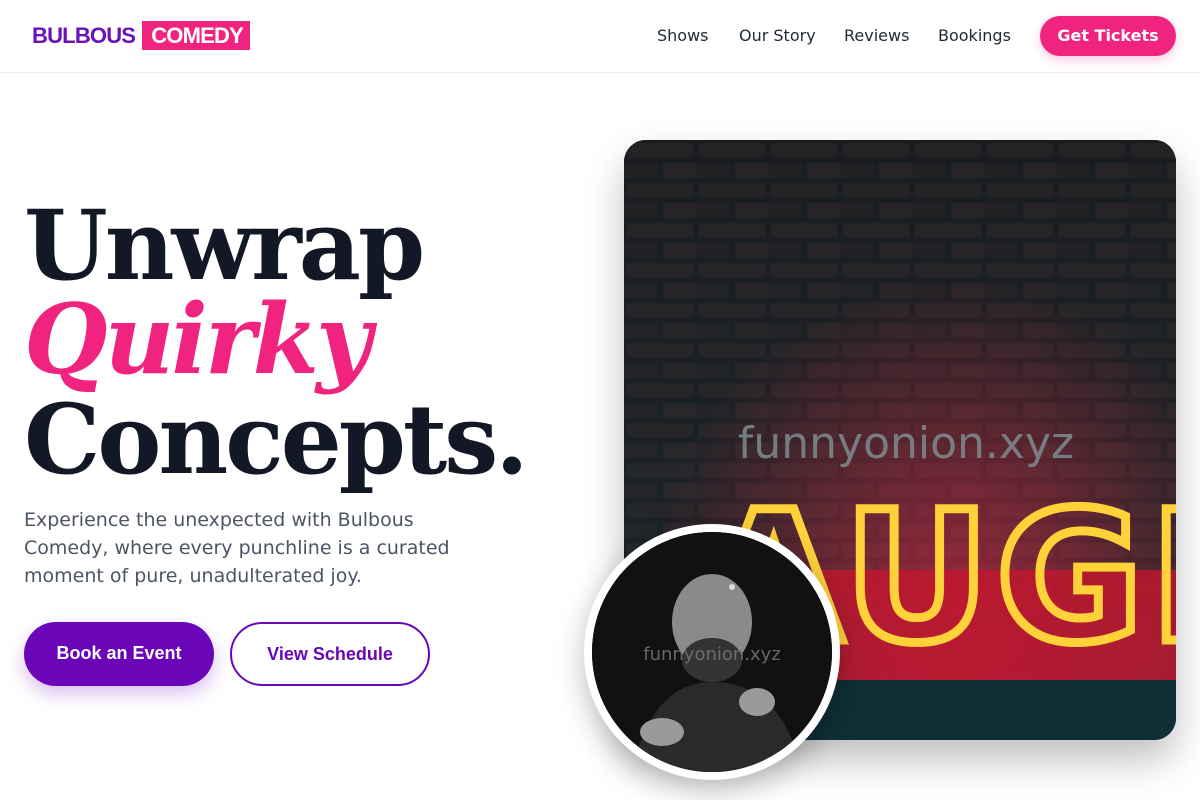  Describe the element at coordinates (196, 35) in the screenshot. I see `logo-text-comedy: COMEDY` at that location.